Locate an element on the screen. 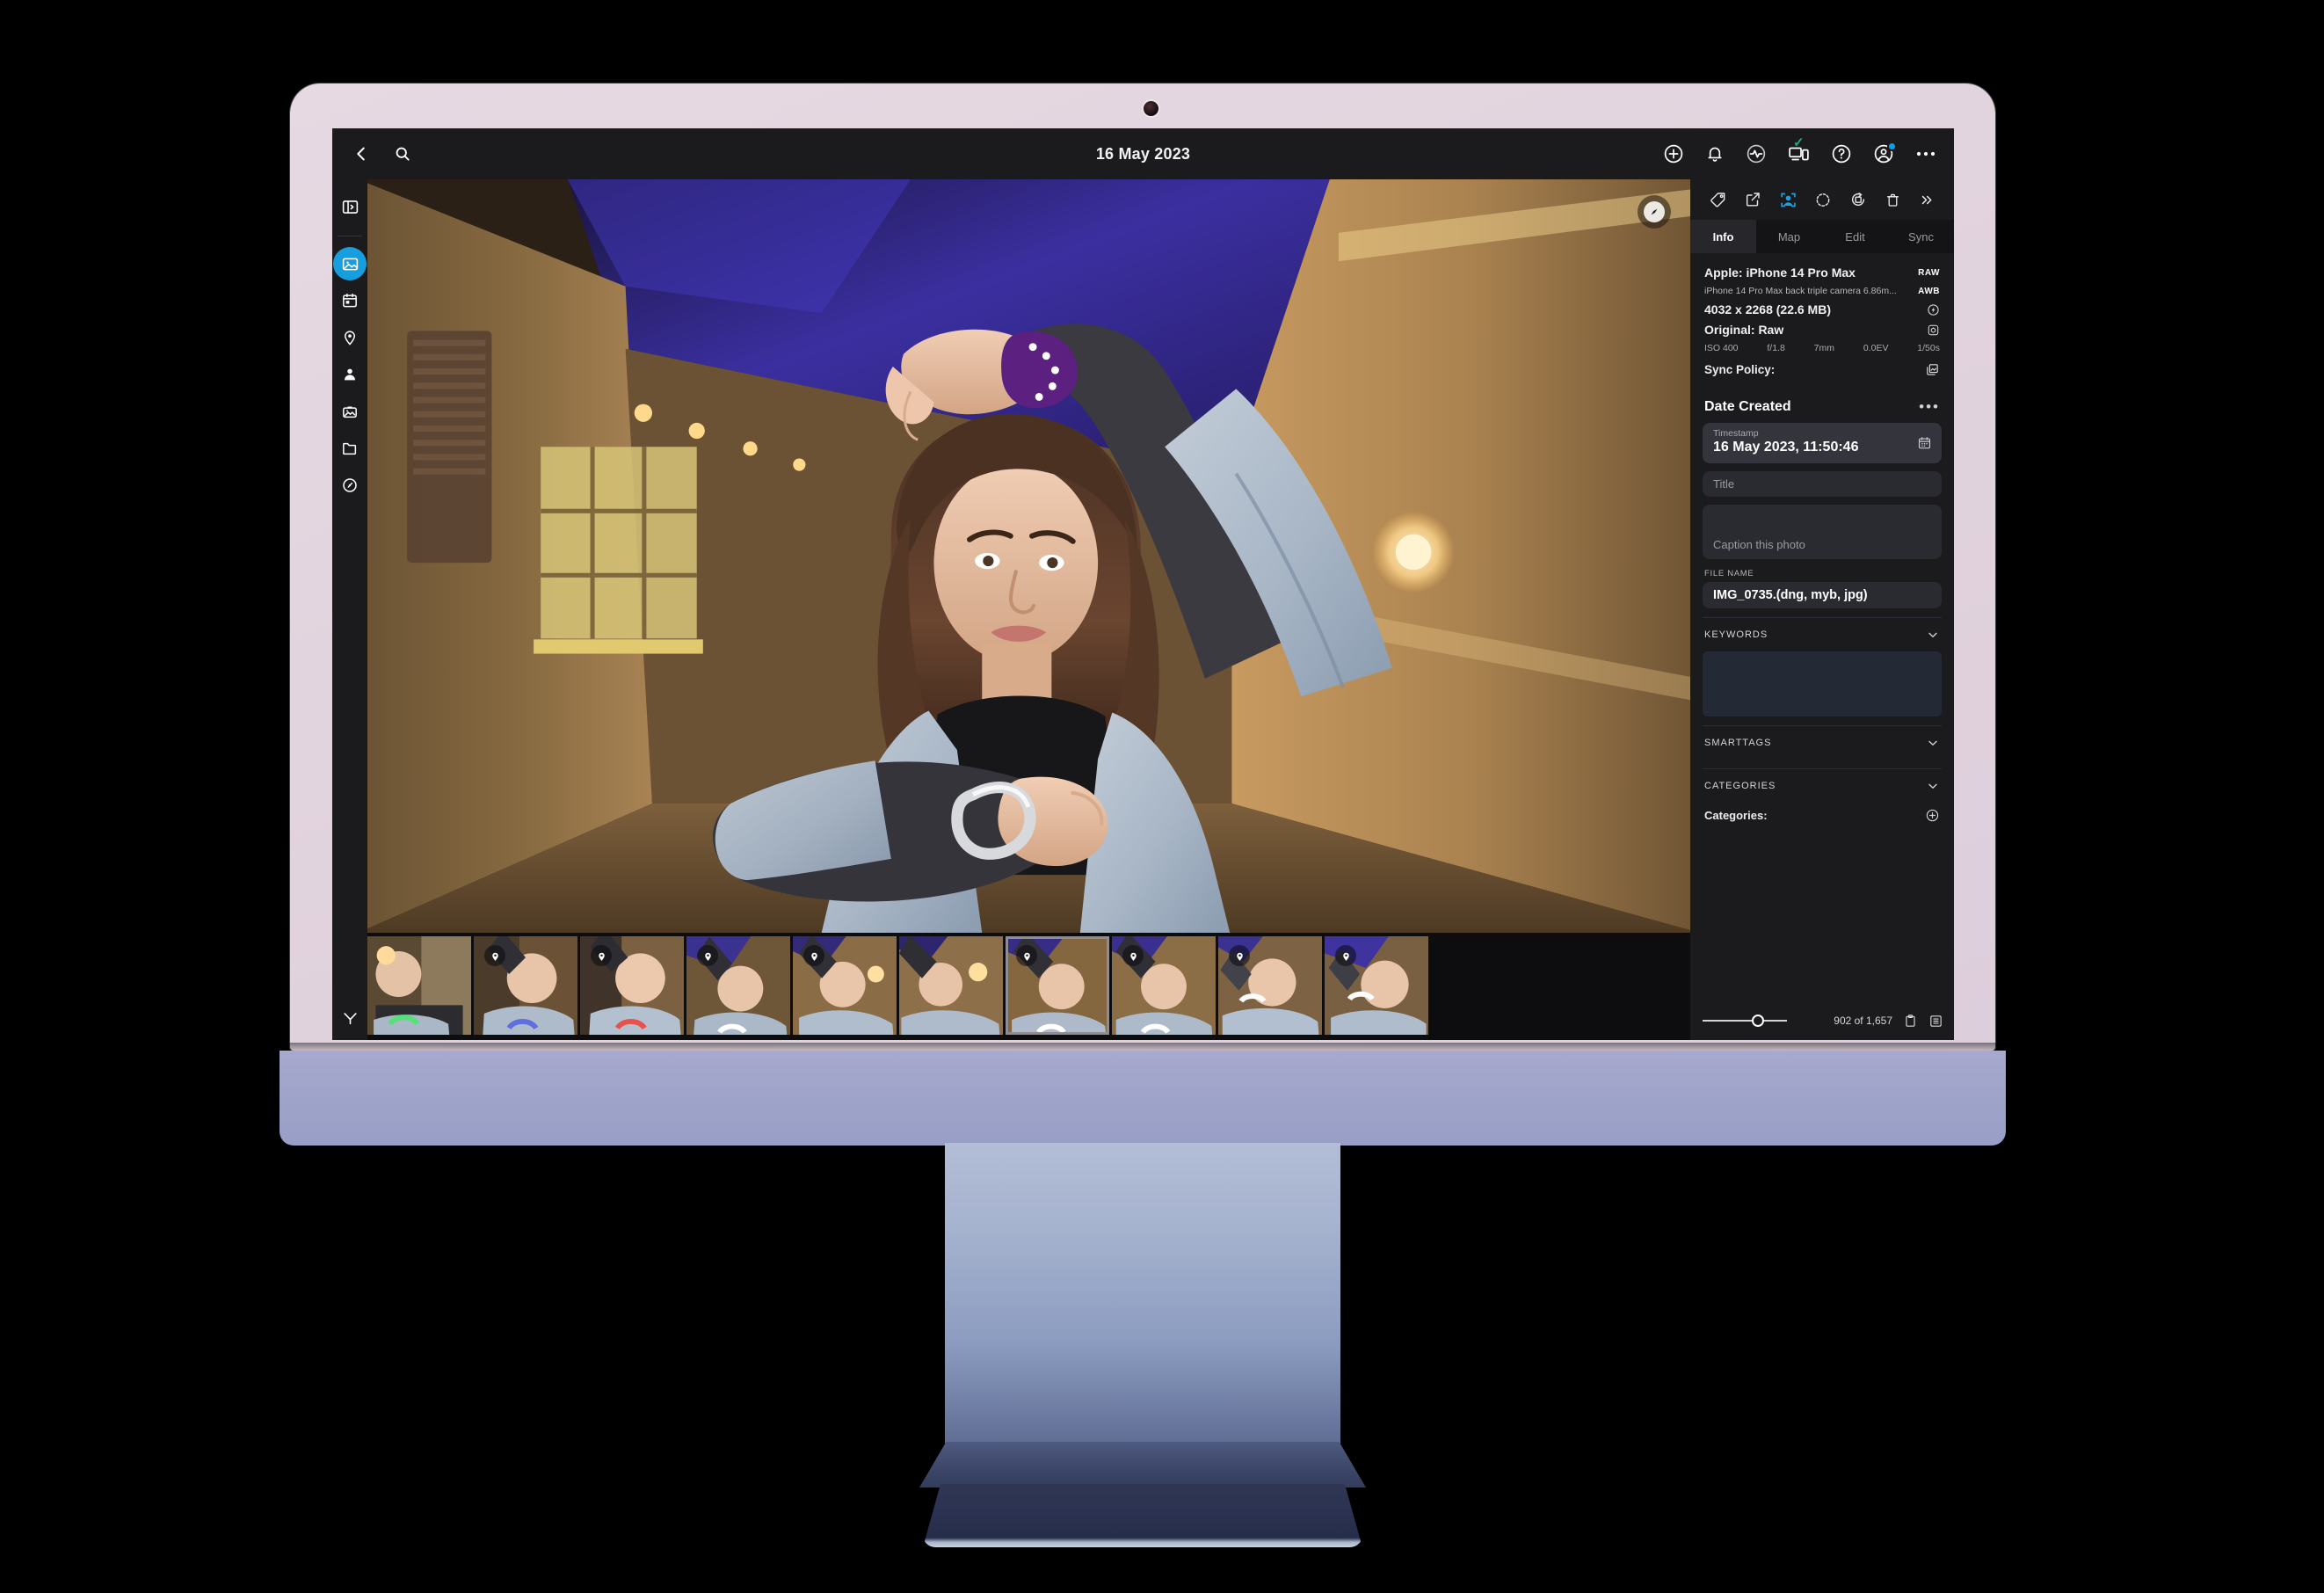 The height and width of the screenshot is (1593, 2324). filmstrip is located at coordinates (1028, 987).